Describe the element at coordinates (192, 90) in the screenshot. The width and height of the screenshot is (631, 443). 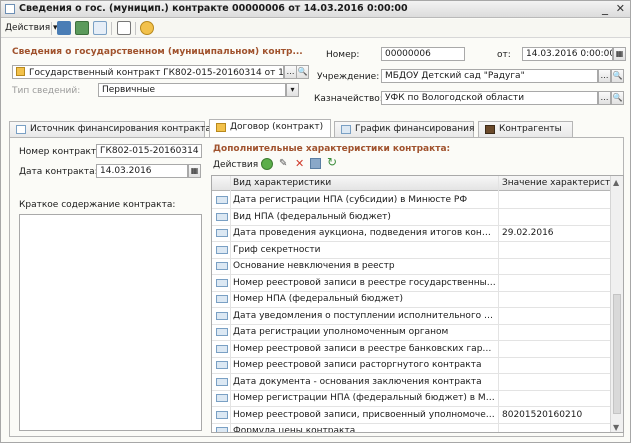
I see `info-type-select: Первичные` at that location.